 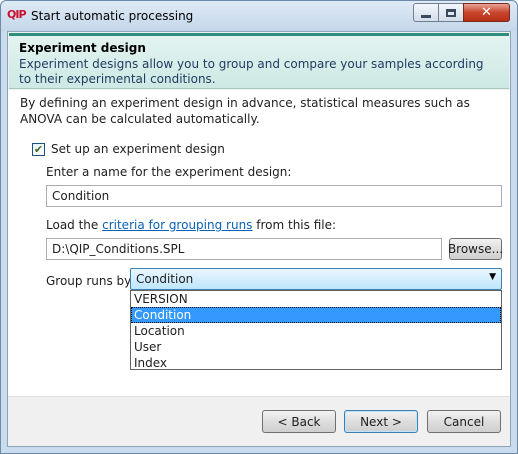 I want to click on close-button: ✕, so click(x=486, y=12).